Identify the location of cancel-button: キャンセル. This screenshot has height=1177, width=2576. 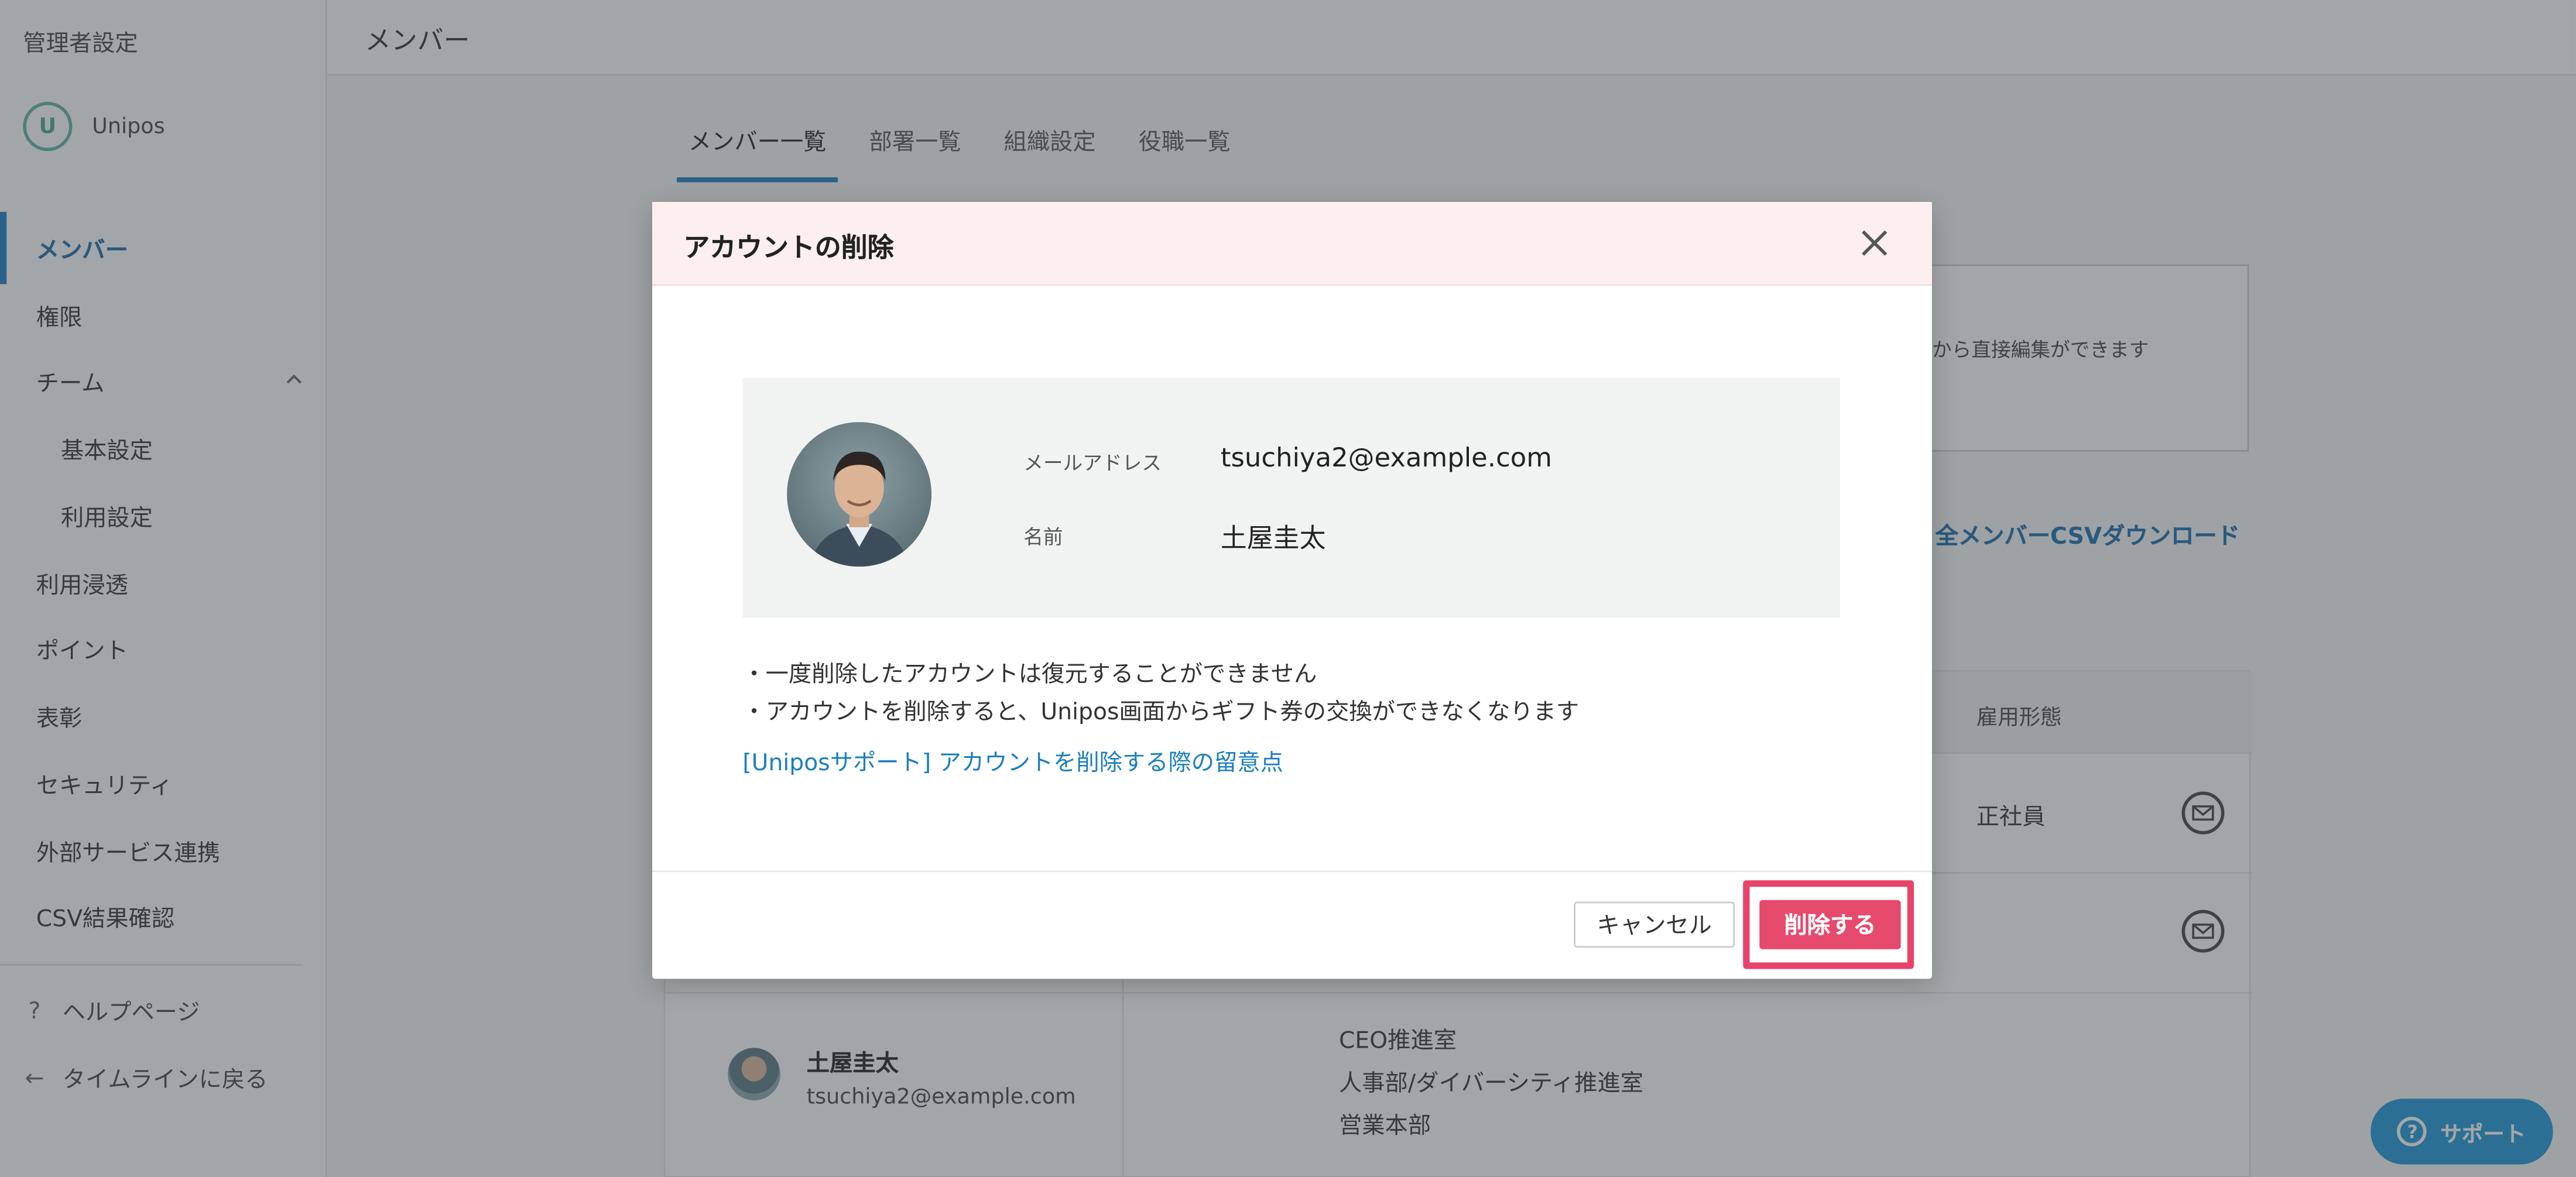
(1654, 925).